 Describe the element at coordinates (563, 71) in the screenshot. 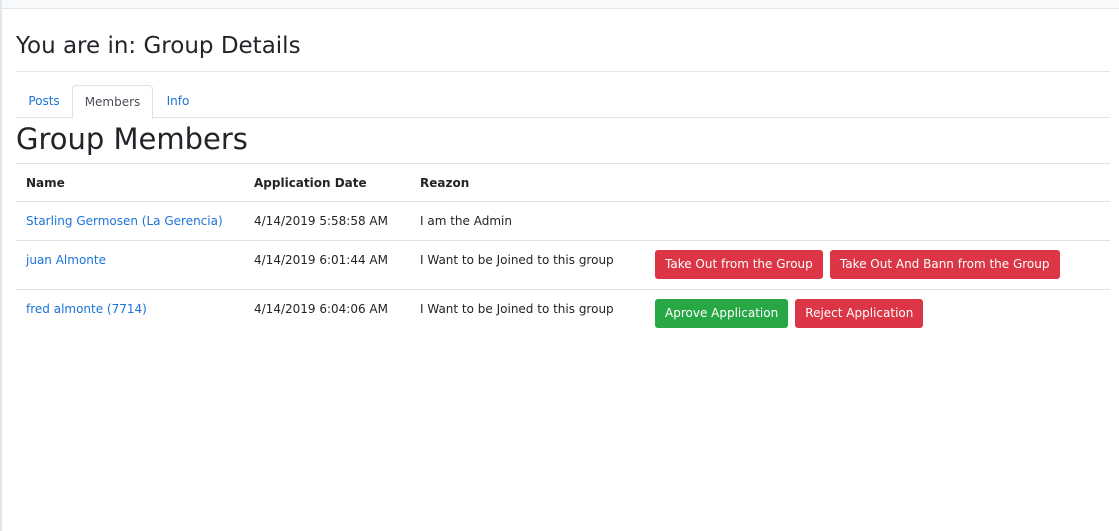

I see `title-divider` at that location.